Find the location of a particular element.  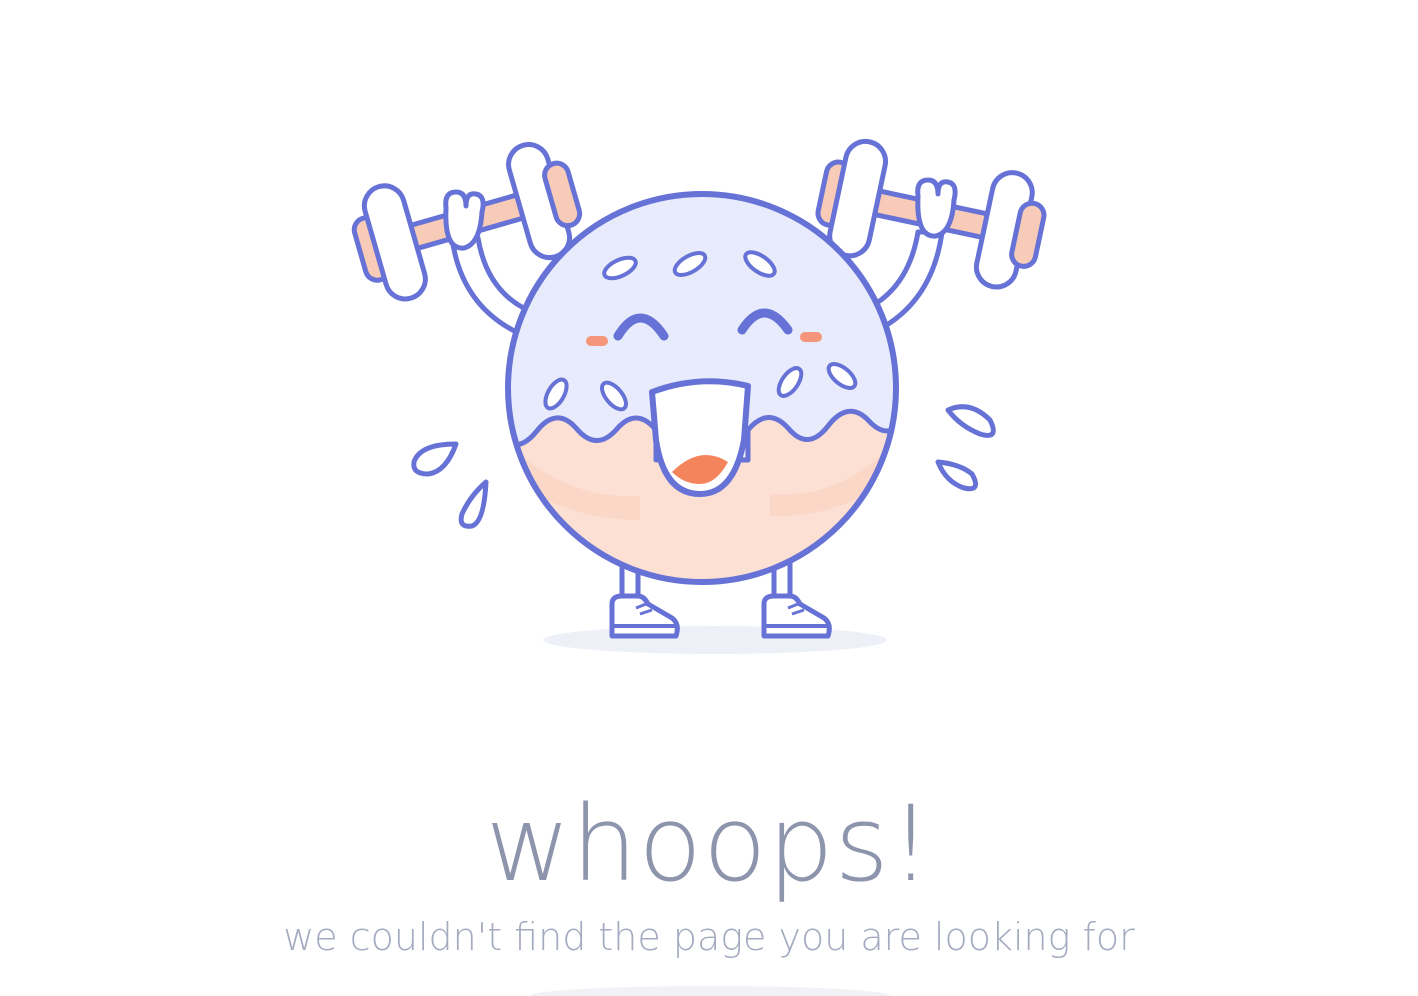

ground-shadow is located at coordinates (715, 640).